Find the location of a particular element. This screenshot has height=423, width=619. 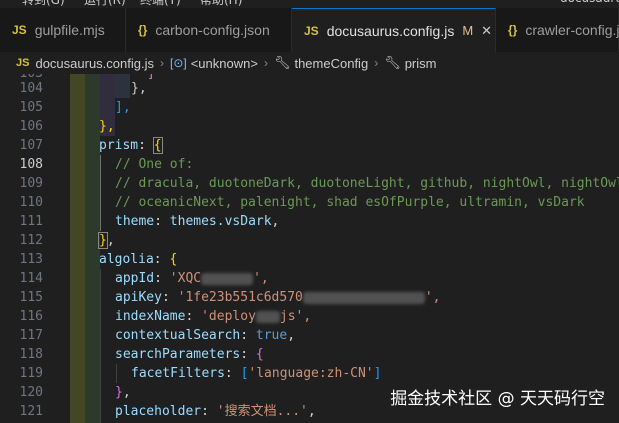

line-number: 116 is located at coordinates (31, 316).